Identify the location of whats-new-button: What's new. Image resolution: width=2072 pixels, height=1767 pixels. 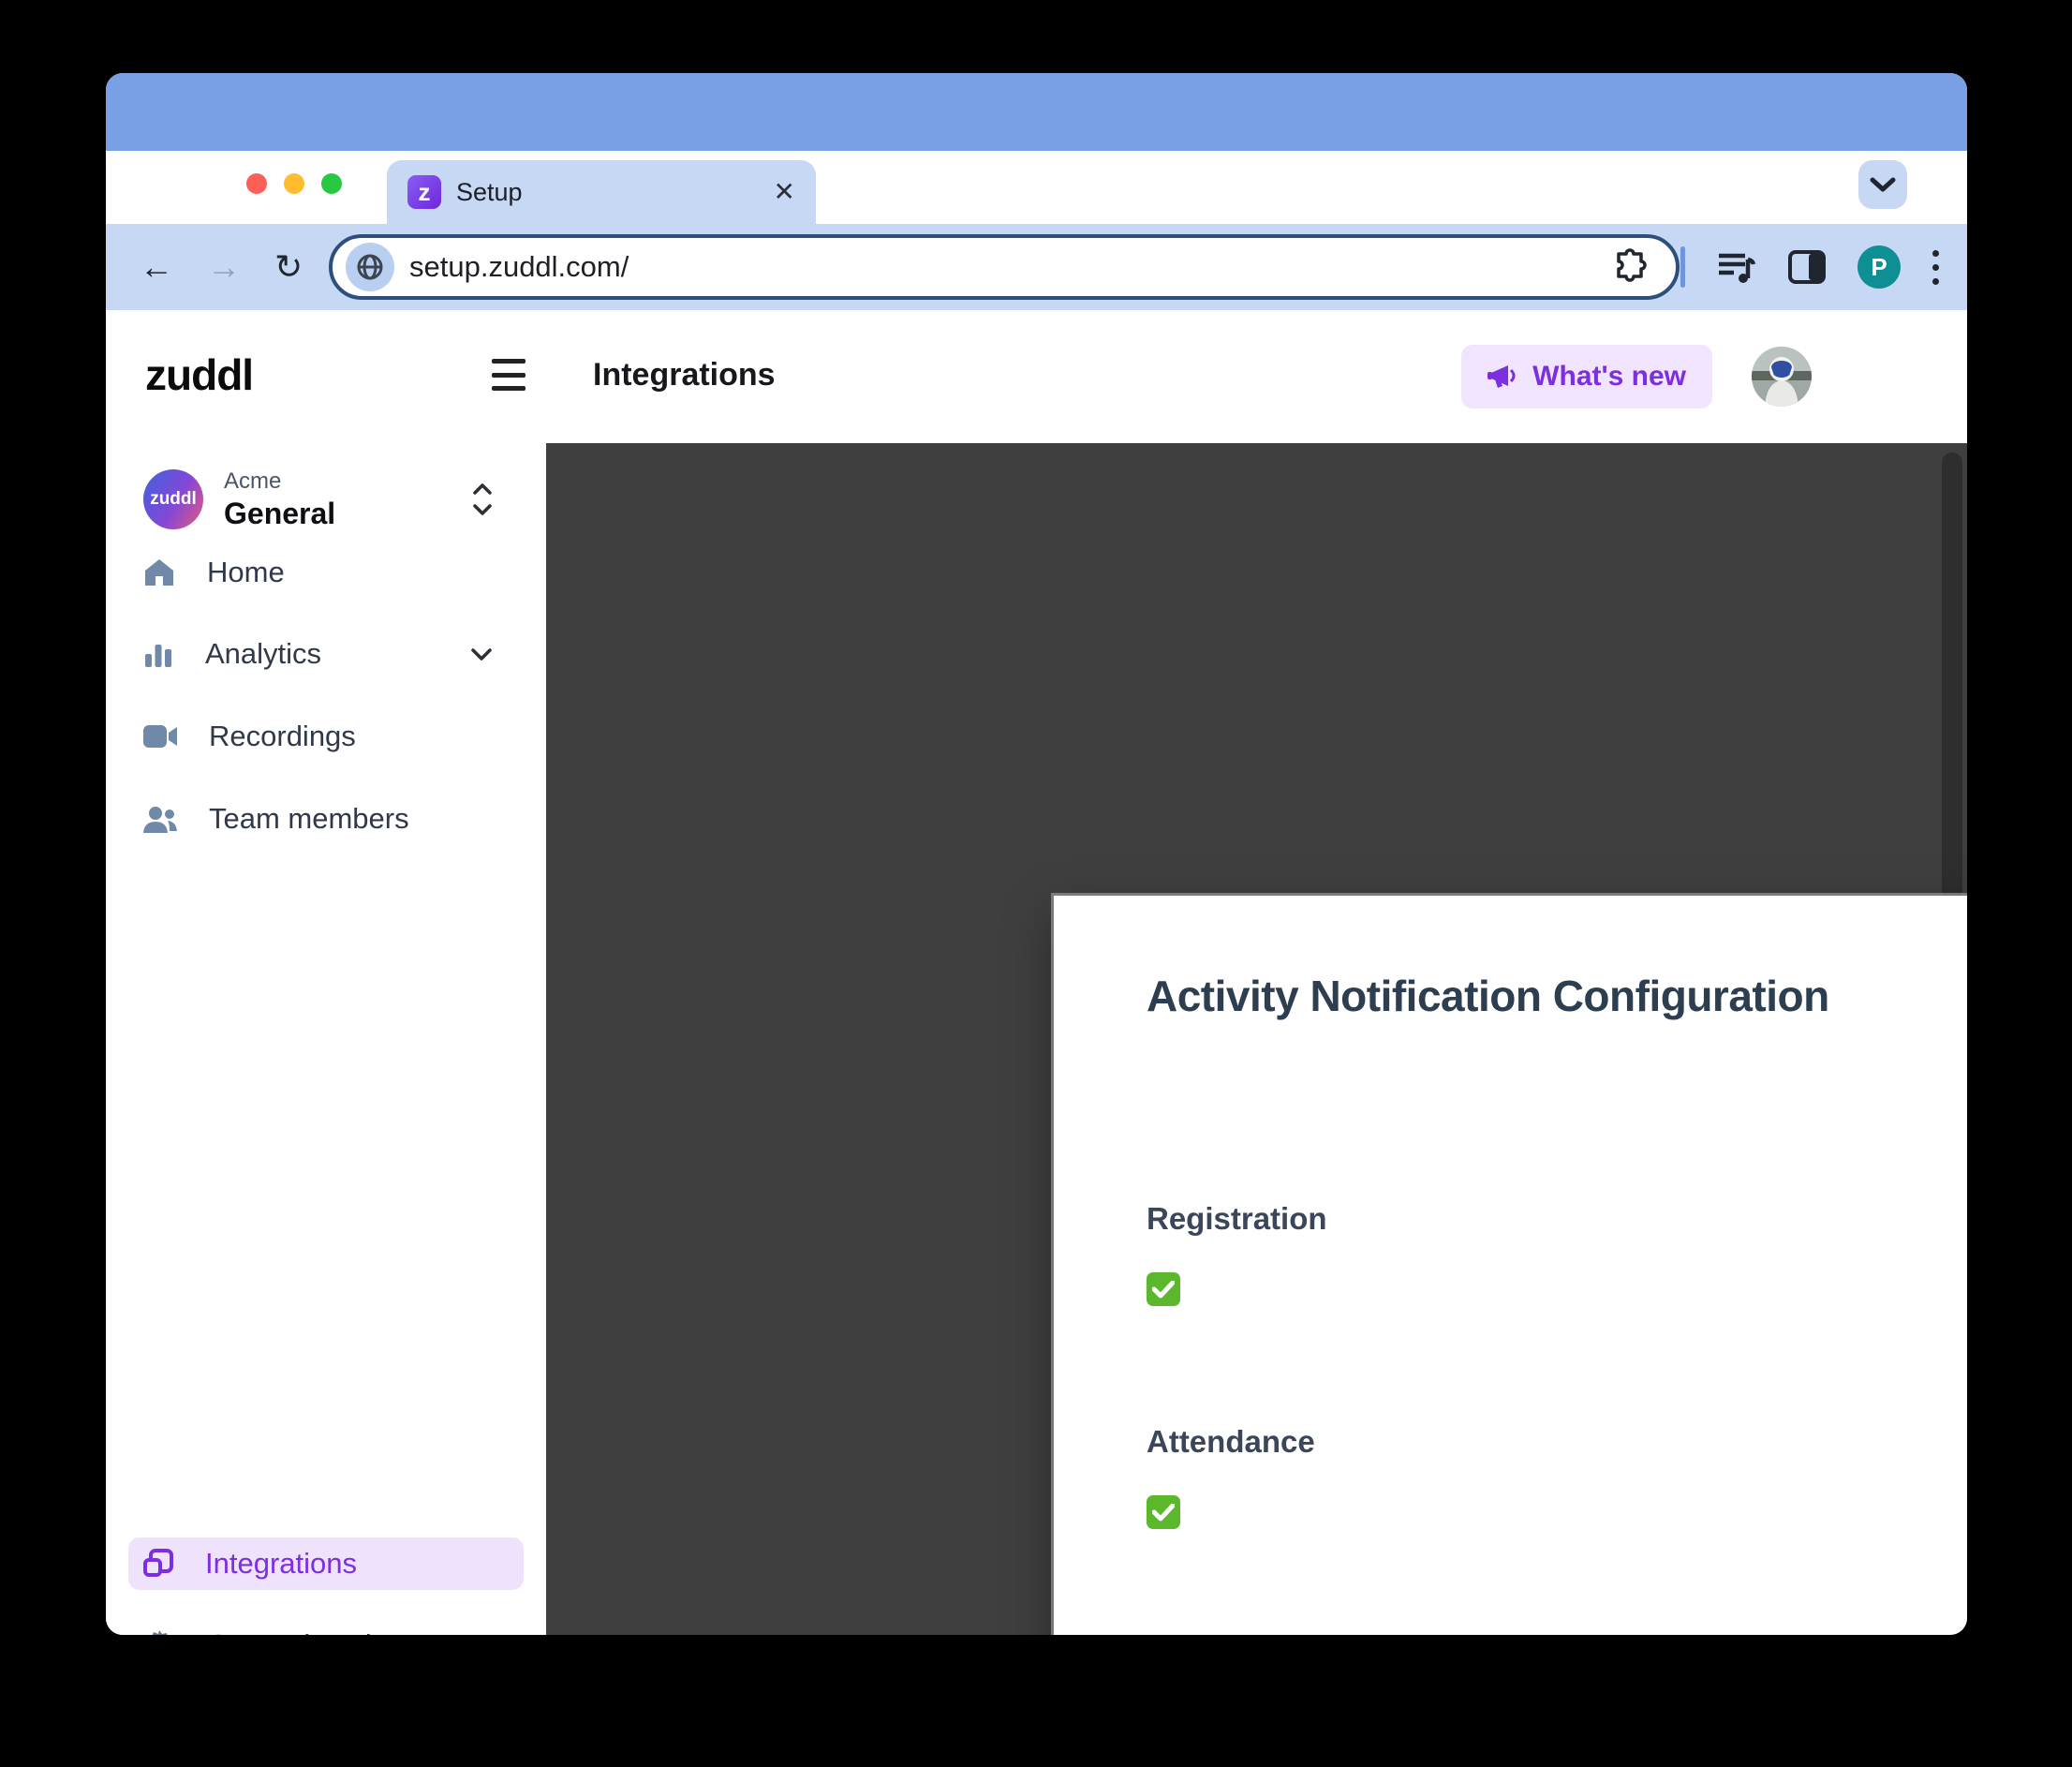
(1586, 377).